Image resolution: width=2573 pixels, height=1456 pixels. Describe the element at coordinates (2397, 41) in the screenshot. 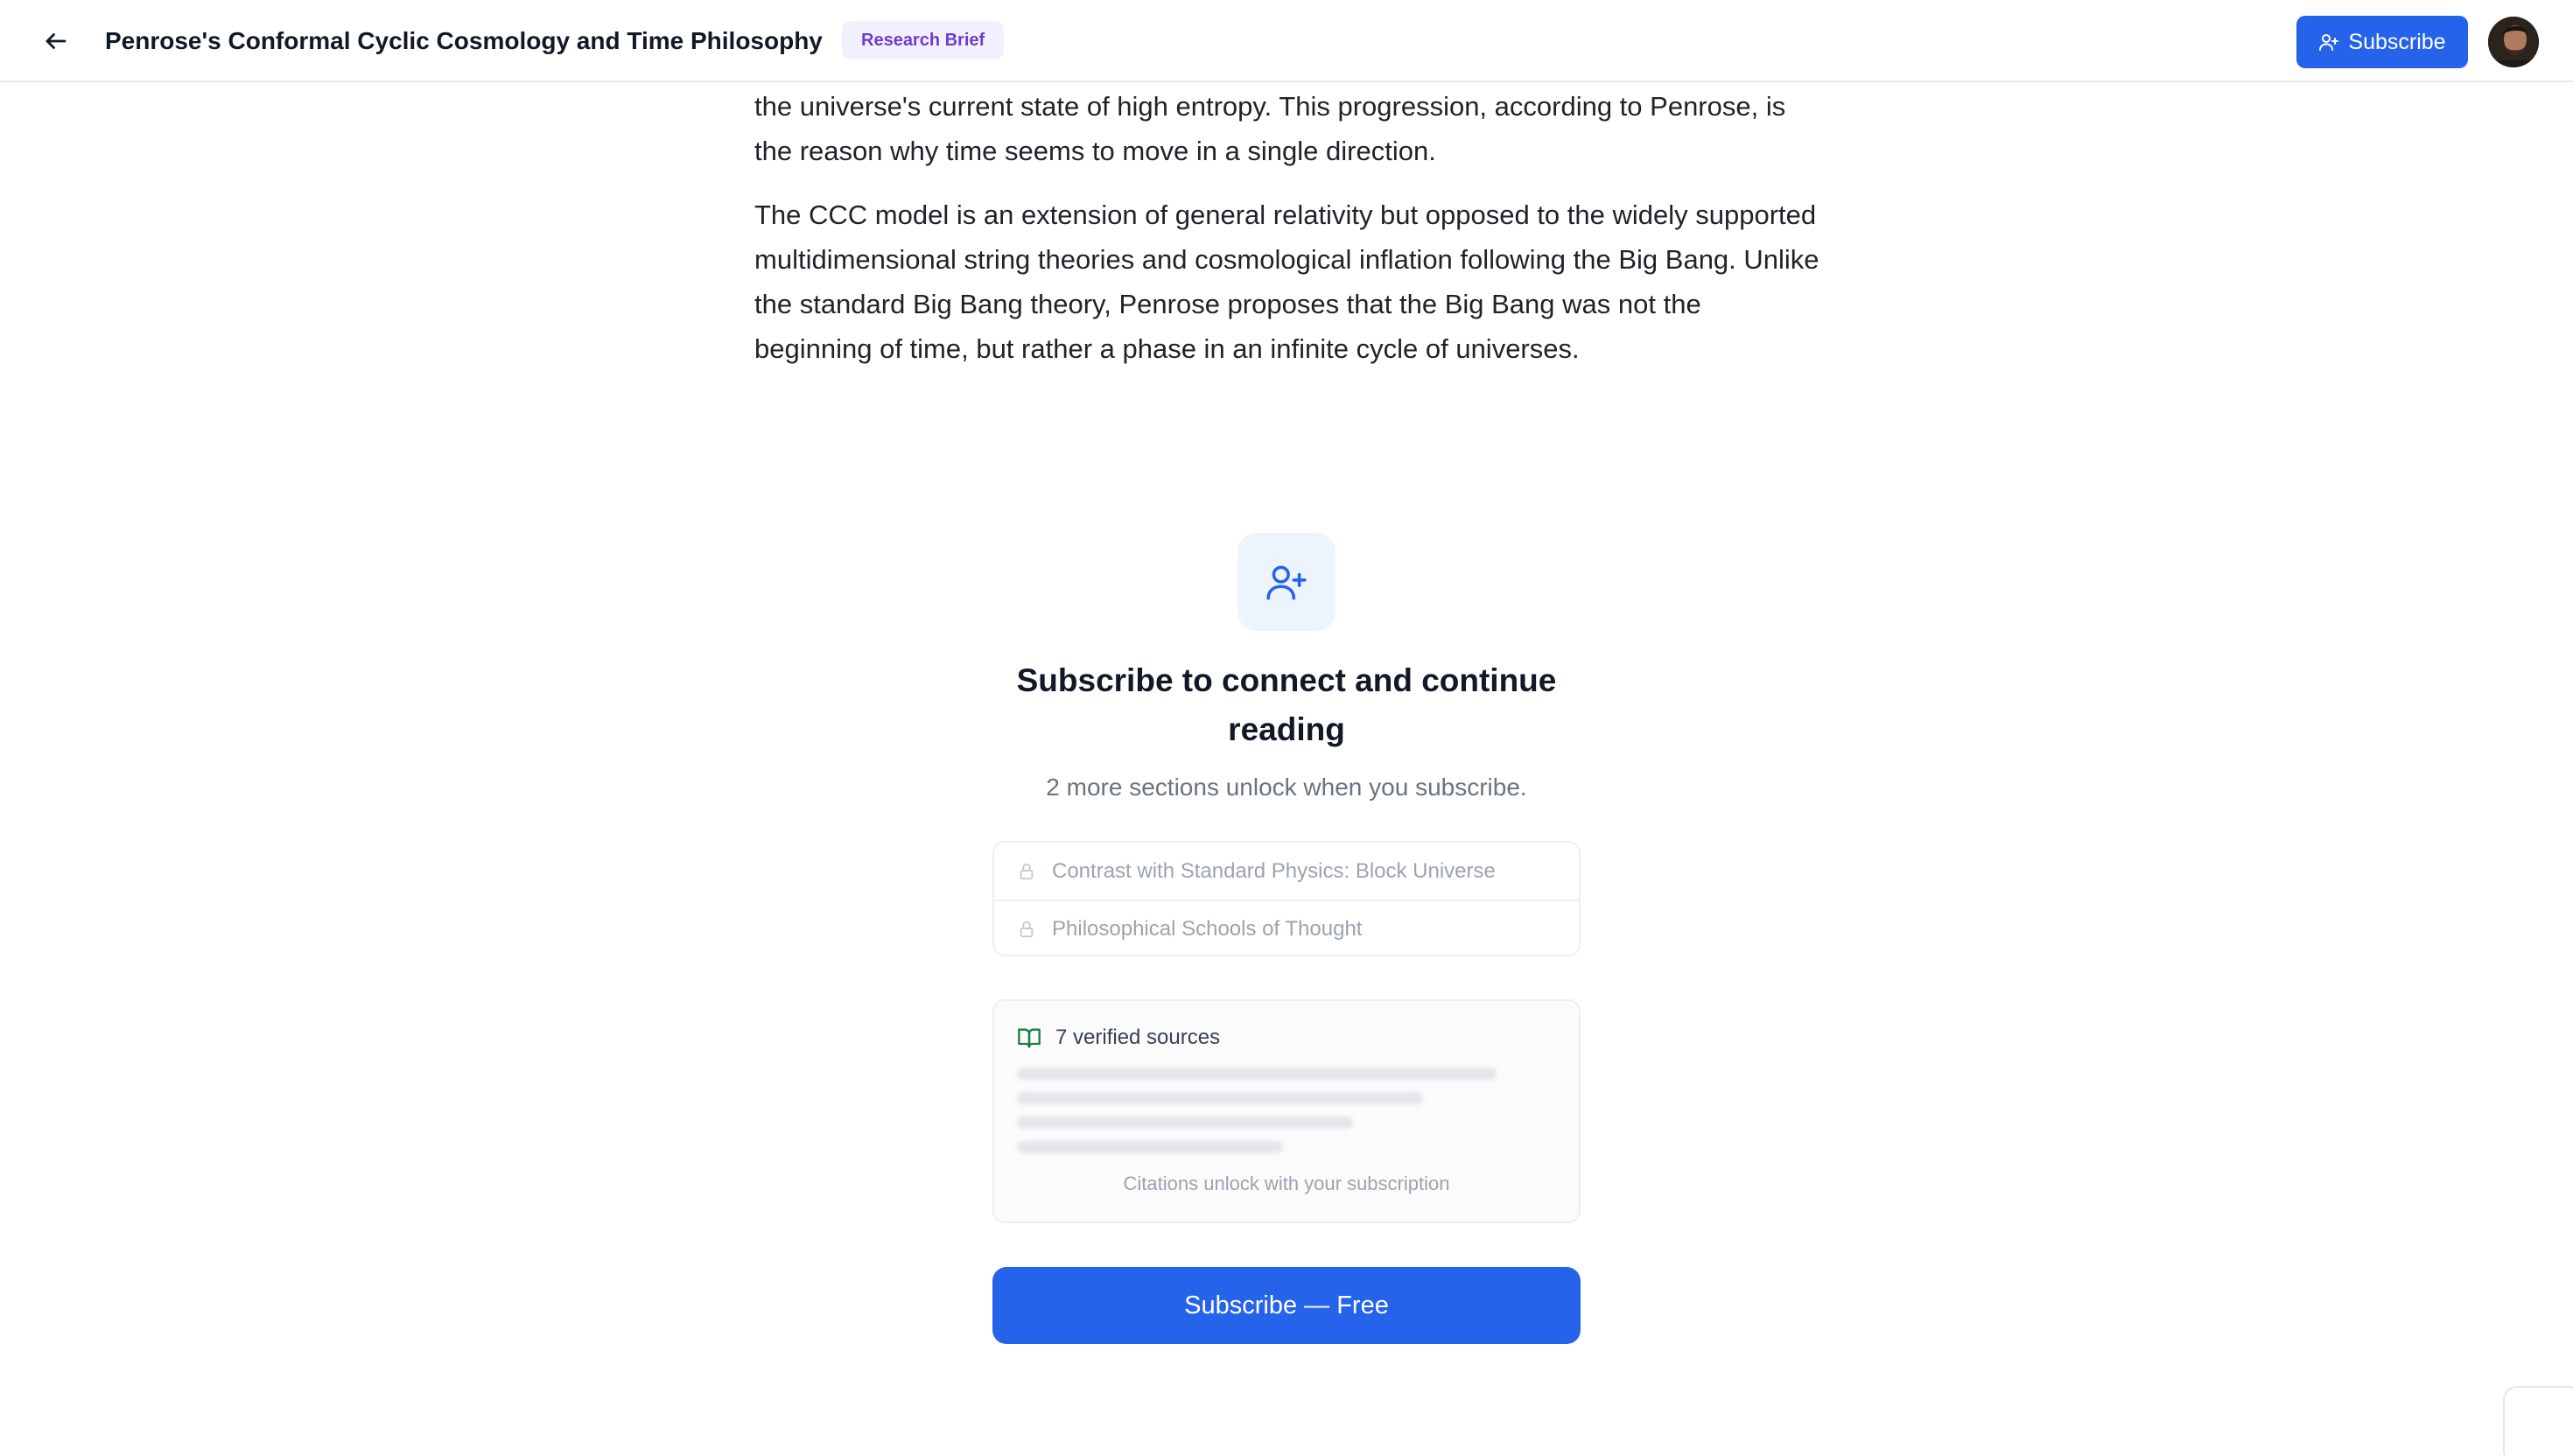

I see `header-subscribe-label: Subscribe` at that location.